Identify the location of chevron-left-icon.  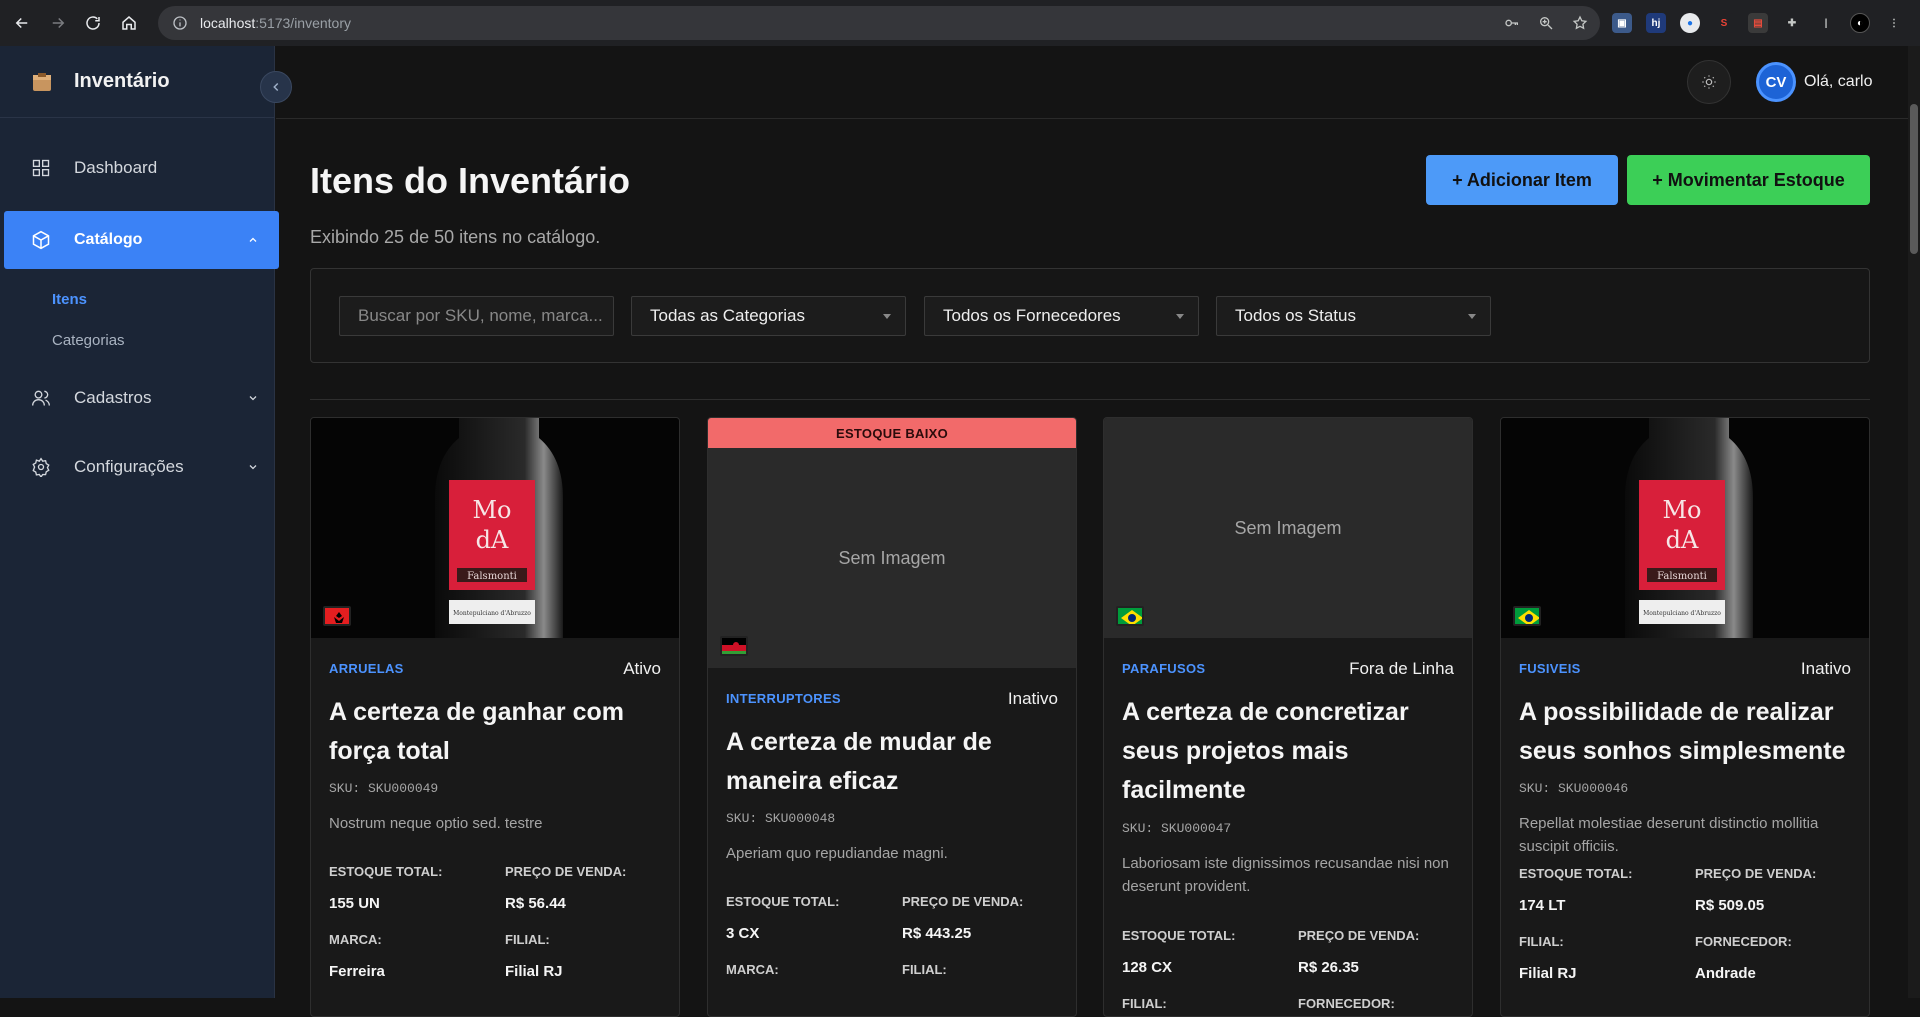
(276, 87).